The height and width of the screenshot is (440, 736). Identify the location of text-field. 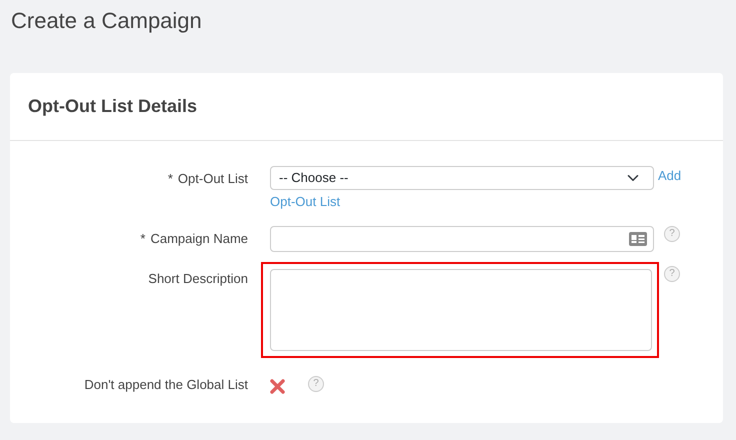
(462, 239).